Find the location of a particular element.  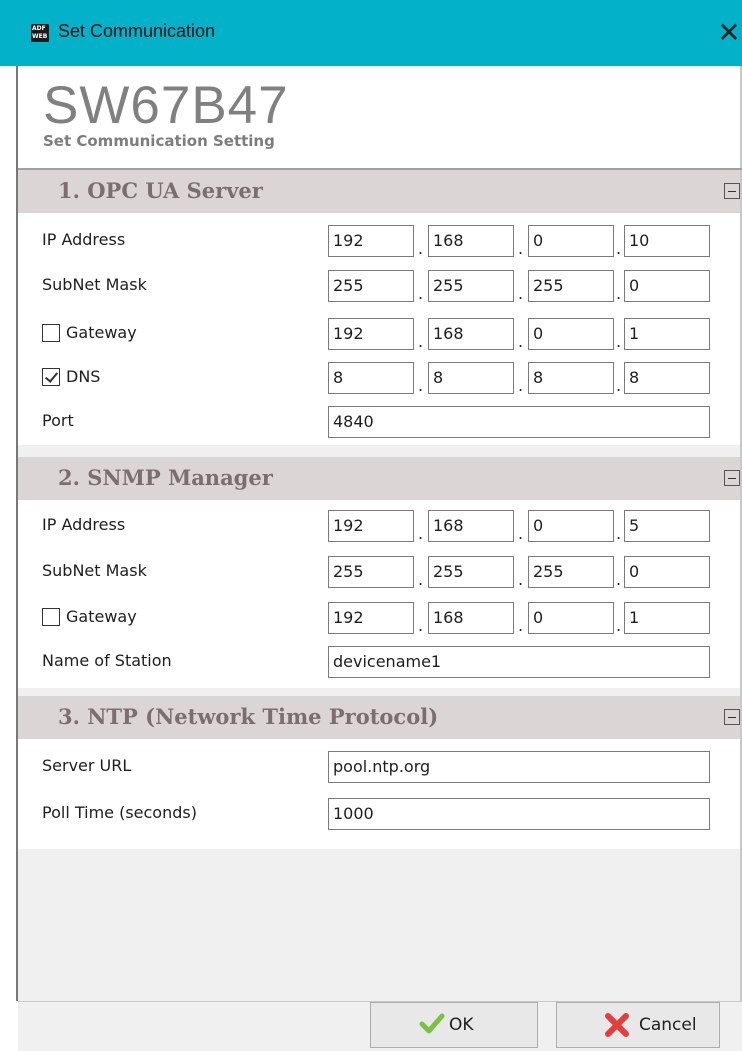

port-input: 4840 is located at coordinates (519, 422).